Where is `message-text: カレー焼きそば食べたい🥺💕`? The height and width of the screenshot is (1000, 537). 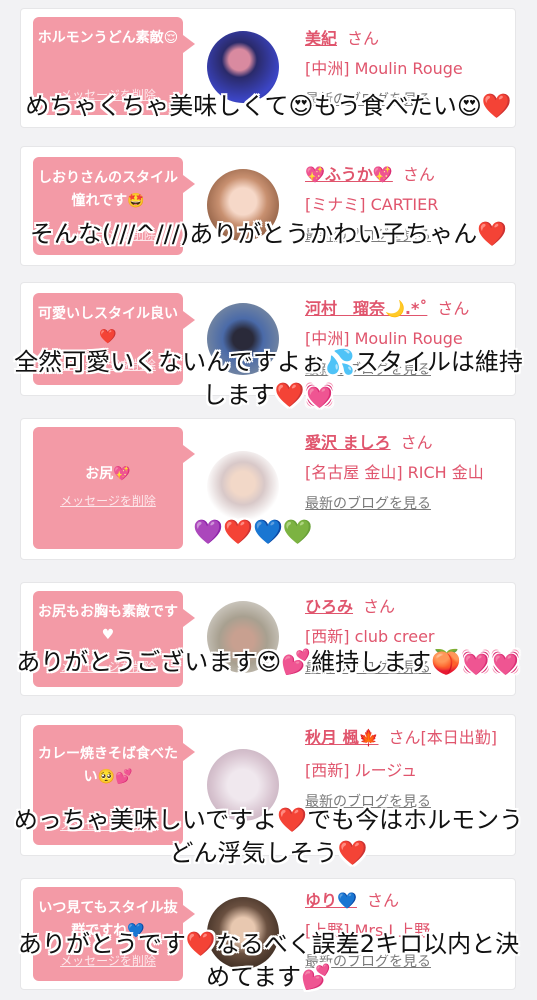
message-text: カレー焼きそば食べたい🥺💕 is located at coordinates (108, 765).